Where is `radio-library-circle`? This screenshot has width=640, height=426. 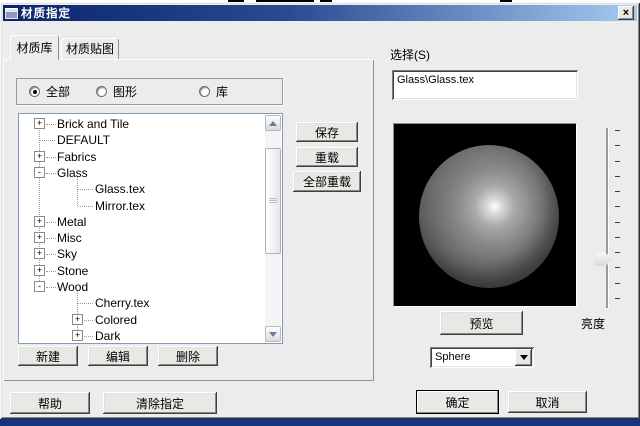 radio-library-circle is located at coordinates (204, 91).